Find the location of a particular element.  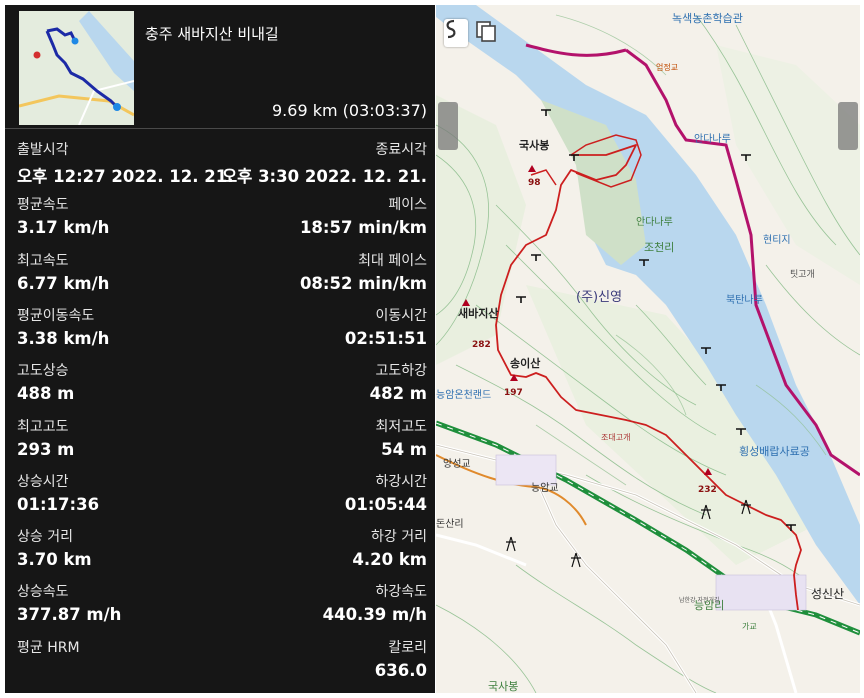

stat-right-value: 08:52 min/km is located at coordinates (363, 283).